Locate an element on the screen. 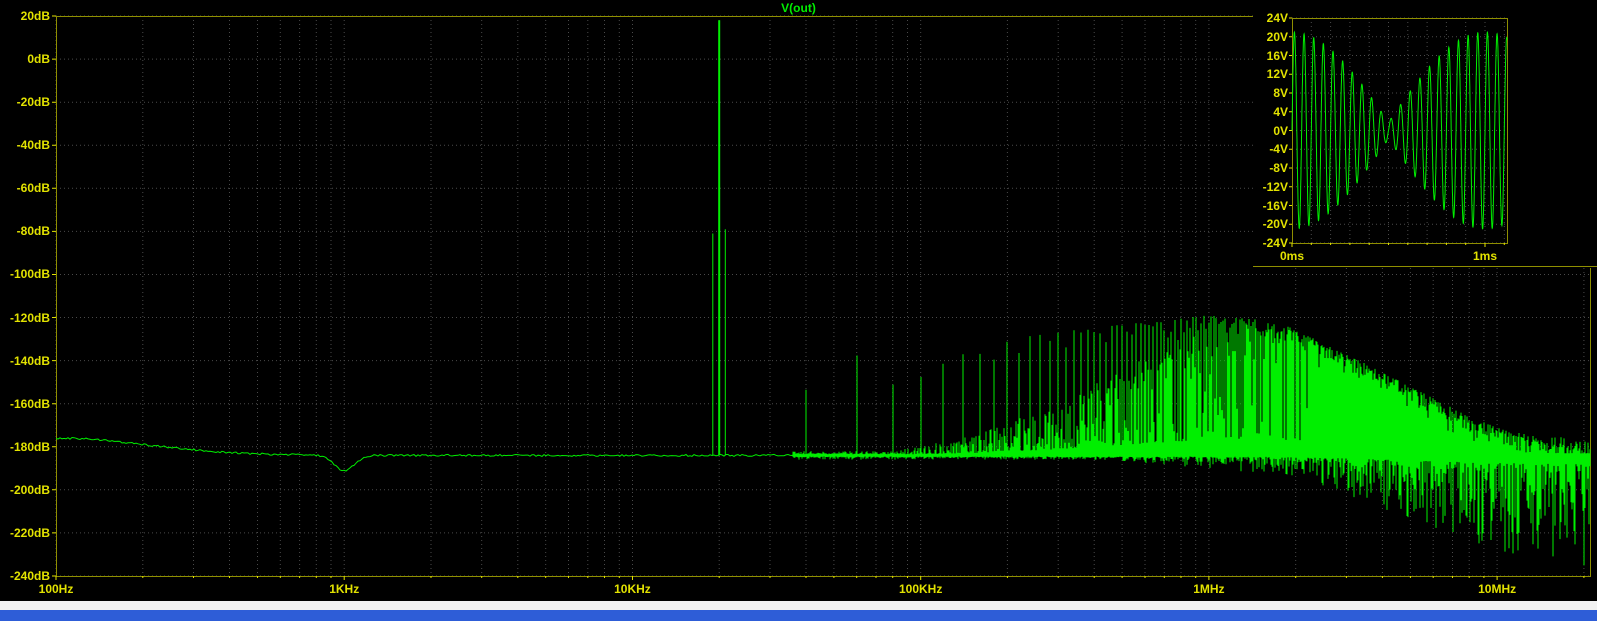  background-window-titlebar is located at coordinates (798, 615).